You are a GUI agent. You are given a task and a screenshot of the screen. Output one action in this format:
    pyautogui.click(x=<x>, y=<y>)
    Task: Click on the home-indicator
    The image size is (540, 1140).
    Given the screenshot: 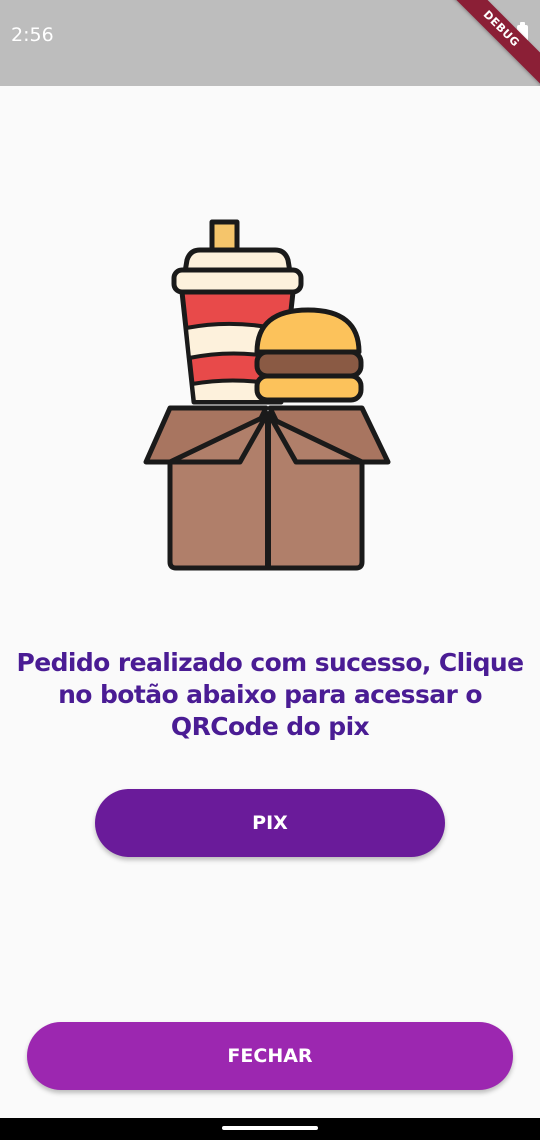 What is the action you would take?
    pyautogui.click(x=270, y=1128)
    